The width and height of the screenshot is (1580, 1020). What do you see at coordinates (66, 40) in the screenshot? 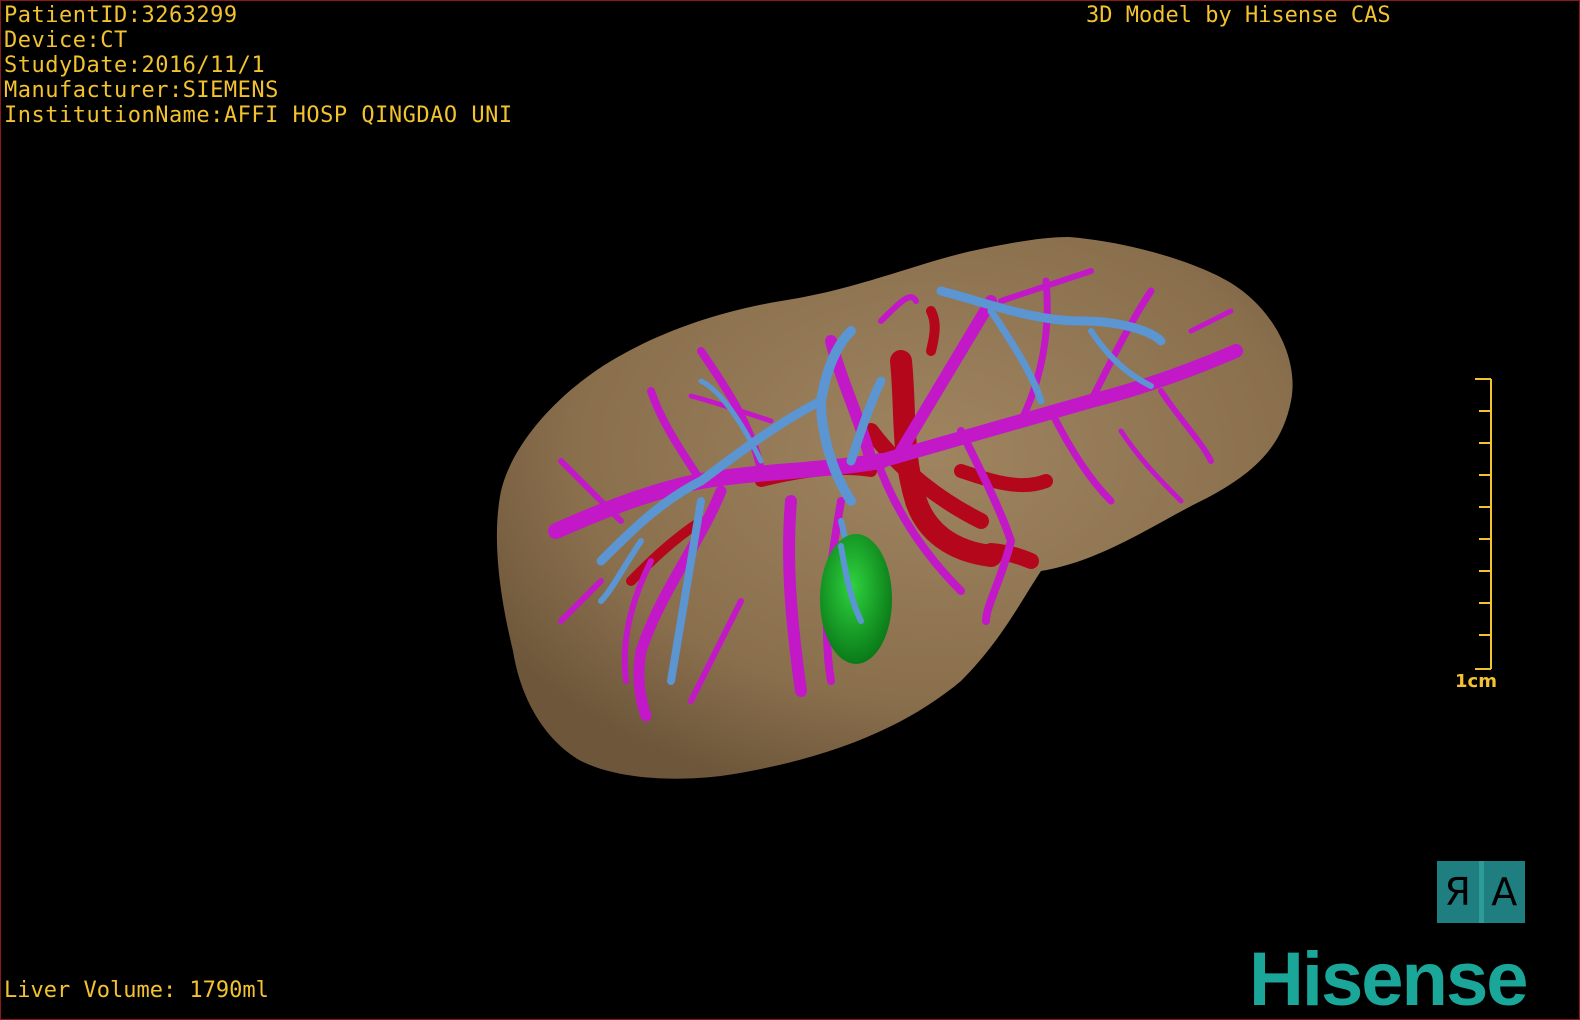
I see `device: Device:CT` at bounding box center [66, 40].